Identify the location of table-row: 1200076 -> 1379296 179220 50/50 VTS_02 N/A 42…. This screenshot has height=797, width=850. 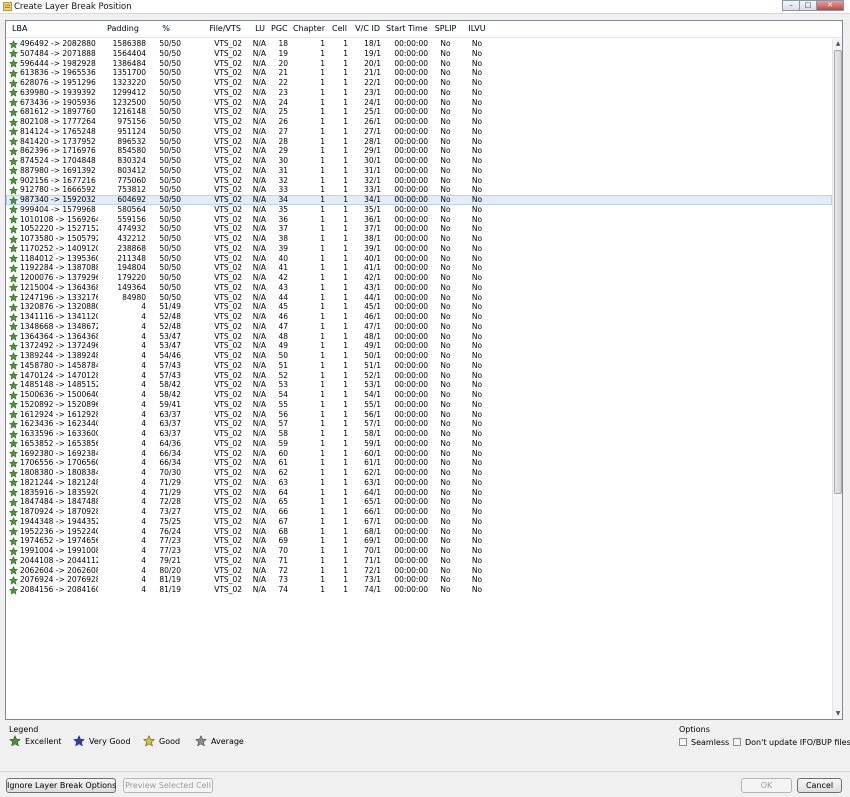
(419, 278).